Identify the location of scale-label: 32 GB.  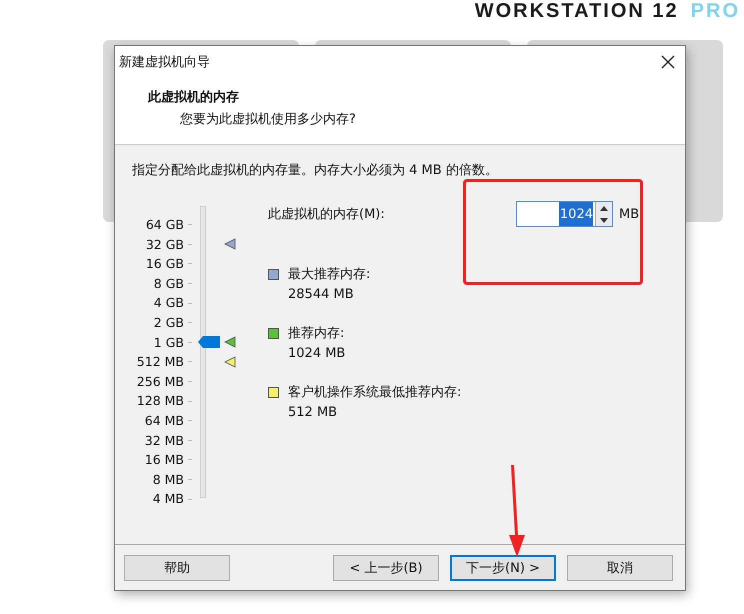
(165, 245).